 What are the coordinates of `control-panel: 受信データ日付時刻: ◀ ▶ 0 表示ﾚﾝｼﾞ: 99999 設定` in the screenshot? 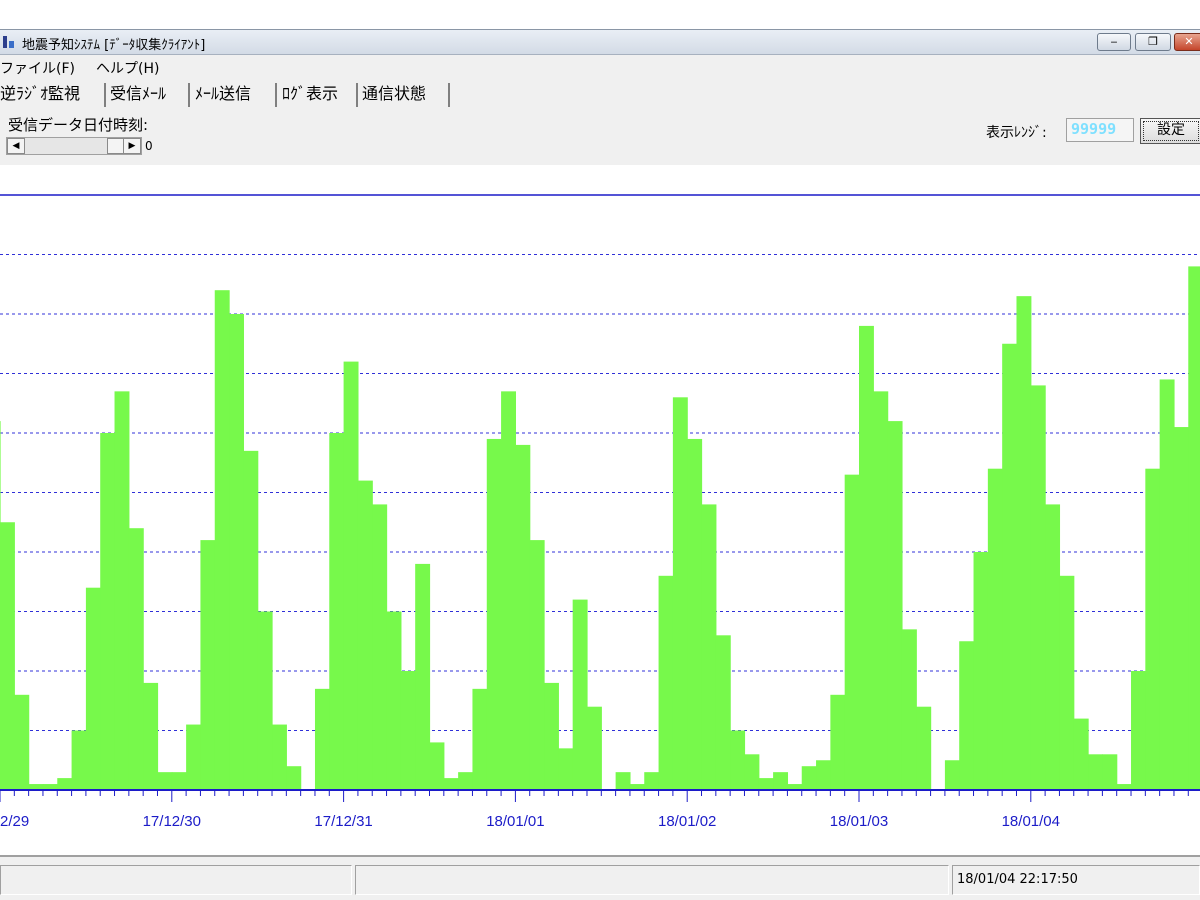 It's located at (600, 137).